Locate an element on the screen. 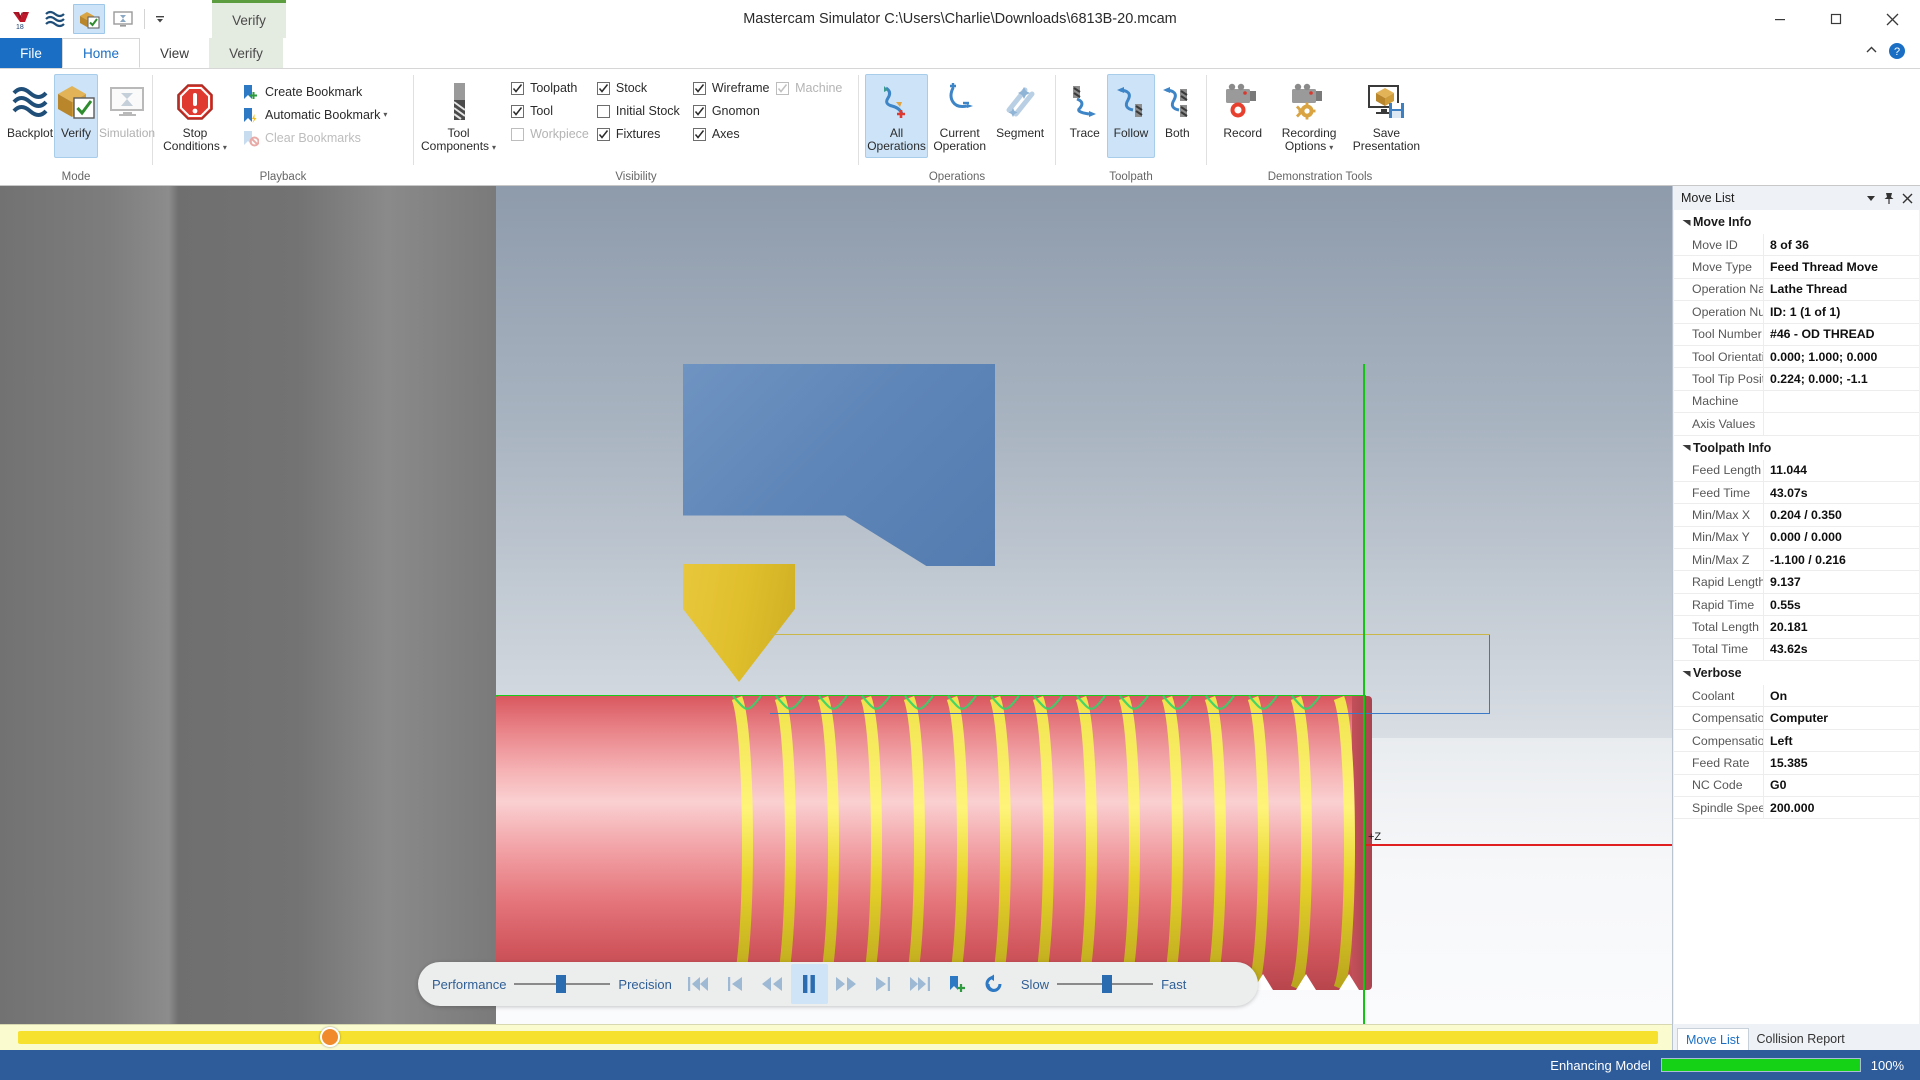 This screenshot has width=1920, height=1080. checkbox-fixtures: Fixtures is located at coordinates (640, 134).